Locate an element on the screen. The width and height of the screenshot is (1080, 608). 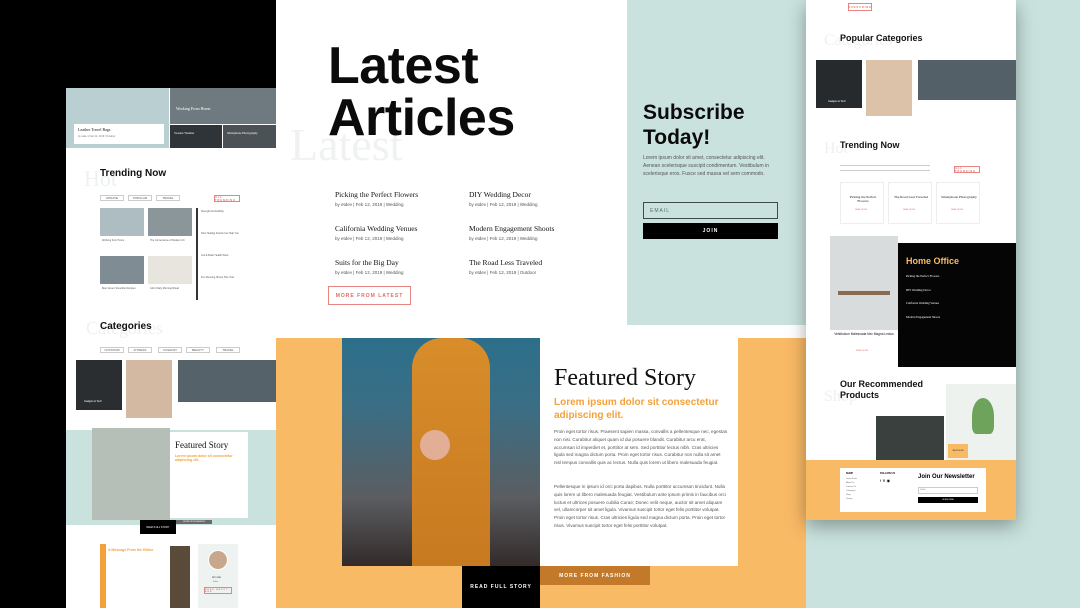
cat-card-gadgets: Gadgets & Tech is located at coordinates (99, 385).